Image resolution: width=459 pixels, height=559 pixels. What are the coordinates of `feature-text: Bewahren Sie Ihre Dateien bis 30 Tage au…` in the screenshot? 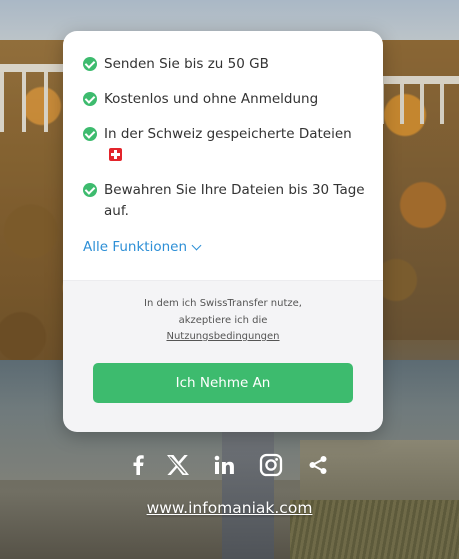 It's located at (234, 200).